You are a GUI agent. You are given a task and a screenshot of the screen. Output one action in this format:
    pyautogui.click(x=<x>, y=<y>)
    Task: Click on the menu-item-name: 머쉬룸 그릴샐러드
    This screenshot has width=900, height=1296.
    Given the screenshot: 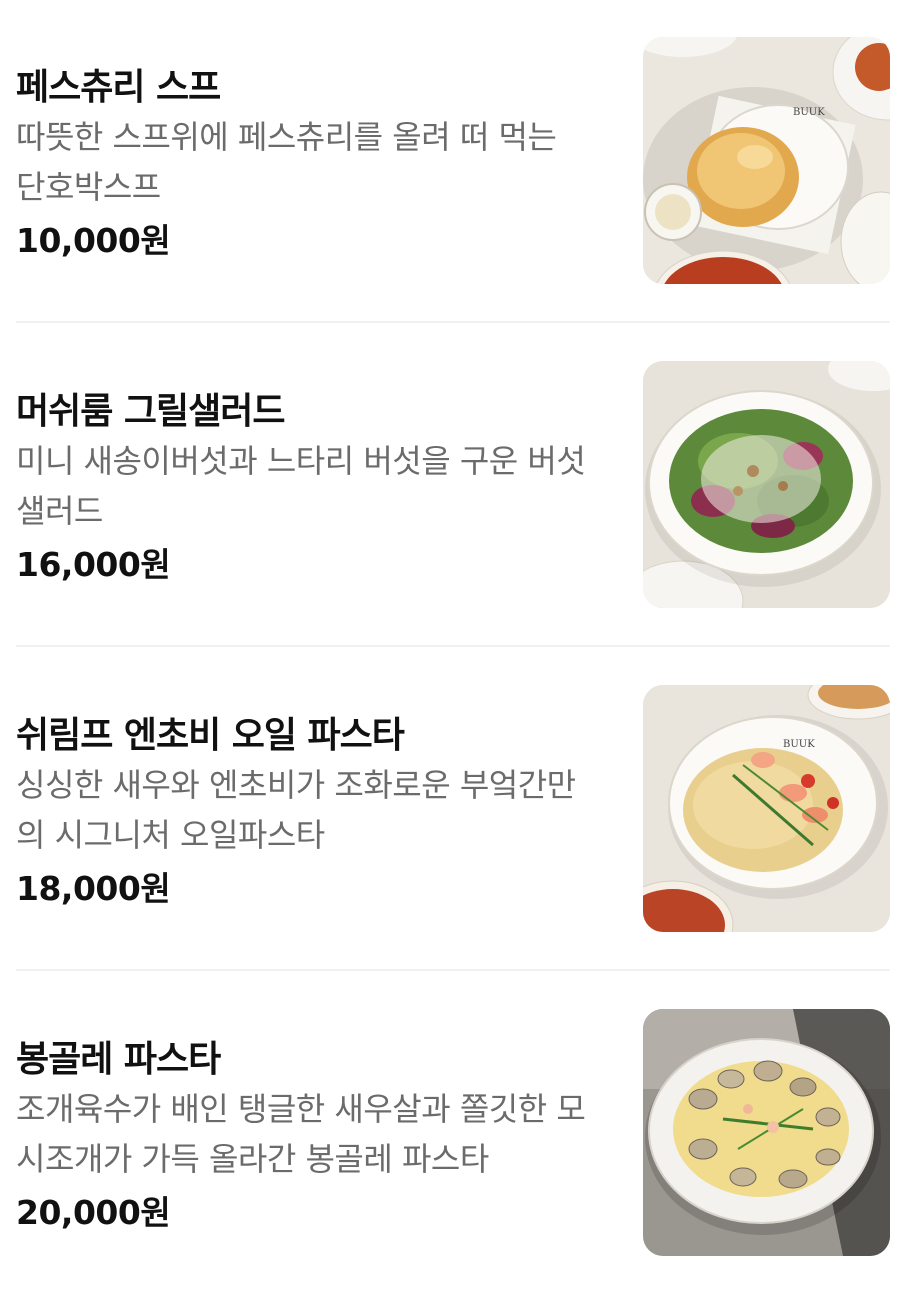 What is the action you would take?
    pyautogui.click(x=150, y=411)
    